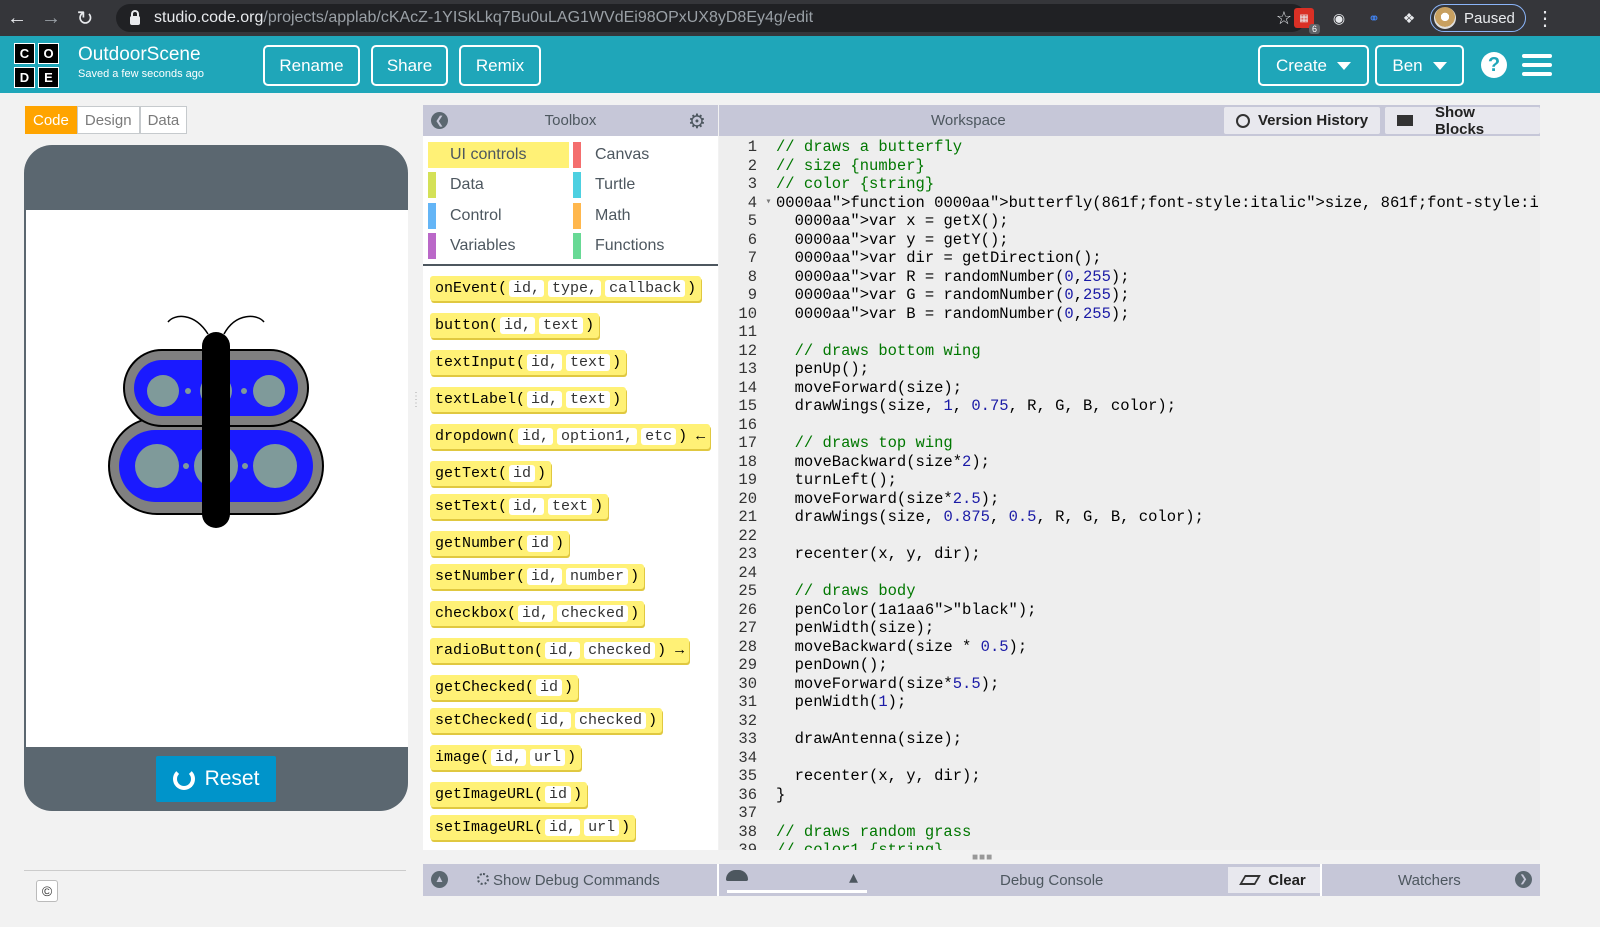 This screenshot has width=1600, height=927. Describe the element at coordinates (498, 155) in the screenshot. I see `toolbox-category: UI controls` at that location.